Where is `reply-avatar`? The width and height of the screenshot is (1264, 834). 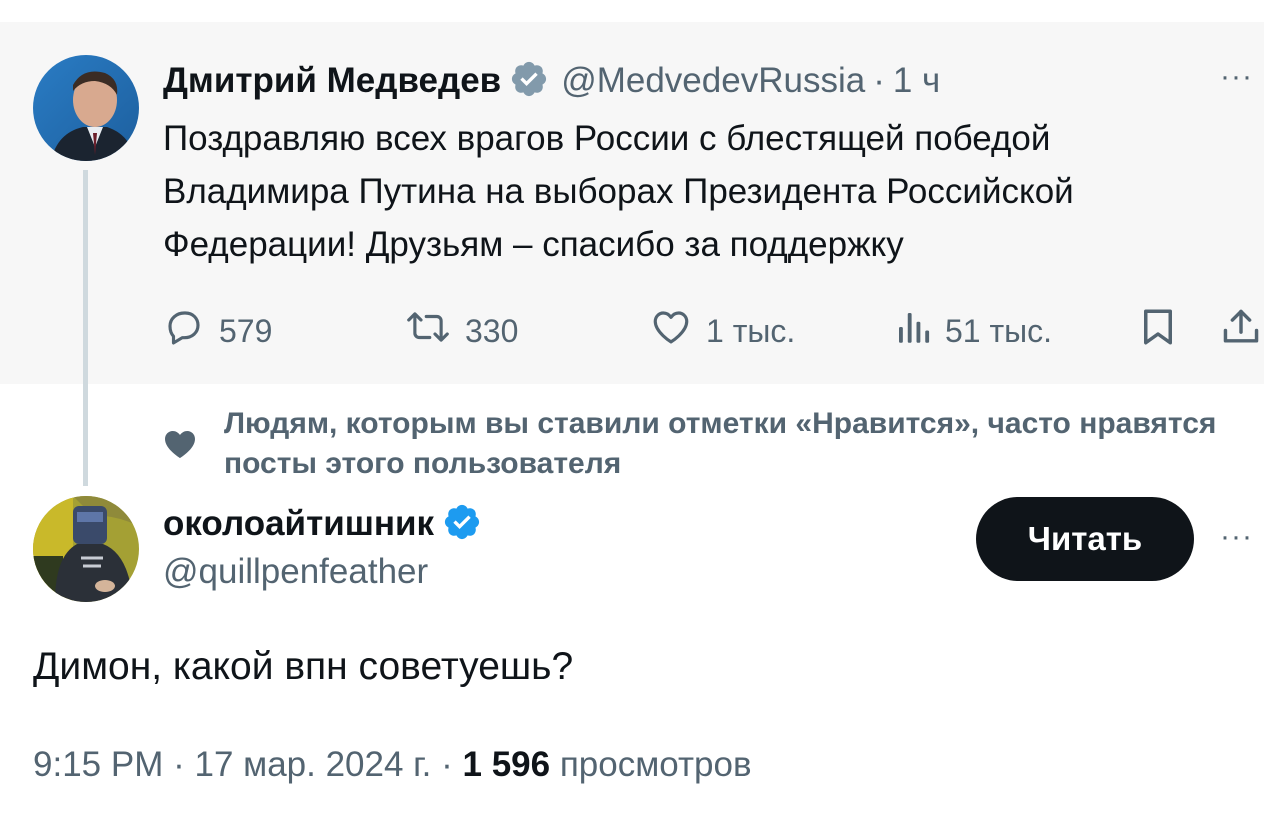
reply-avatar is located at coordinates (86, 549).